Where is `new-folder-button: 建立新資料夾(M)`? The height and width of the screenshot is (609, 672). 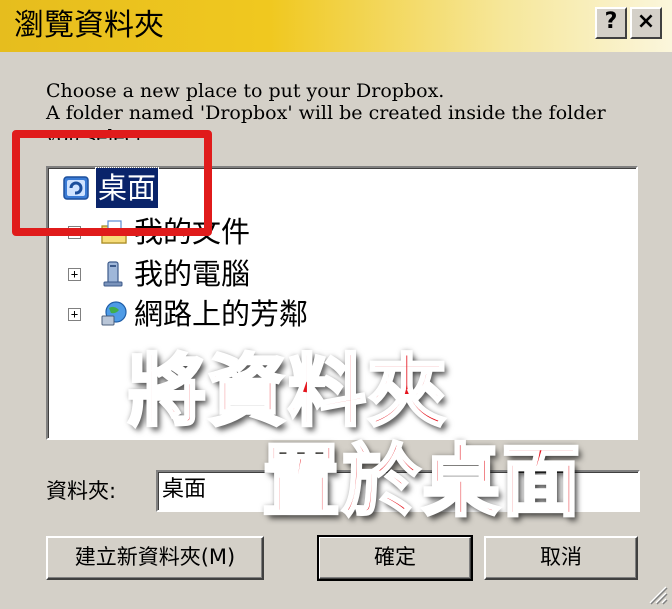
new-folder-button: 建立新資料夾(M) is located at coordinates (155, 558).